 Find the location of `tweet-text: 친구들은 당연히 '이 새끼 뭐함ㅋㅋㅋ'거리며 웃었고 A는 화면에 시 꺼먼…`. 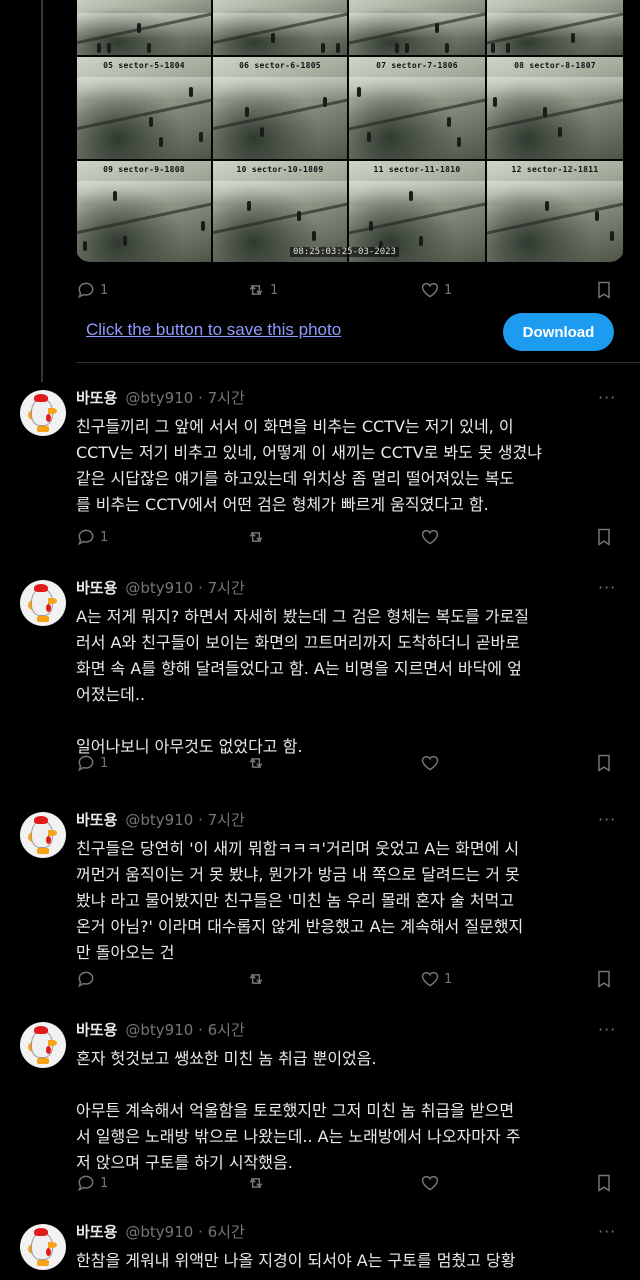

tweet-text: 친구들은 당연히 '이 새끼 뭐함ㅋㅋㅋ'거리며 웃었고 A는 화면에 시 꺼먼… is located at coordinates (300, 900).